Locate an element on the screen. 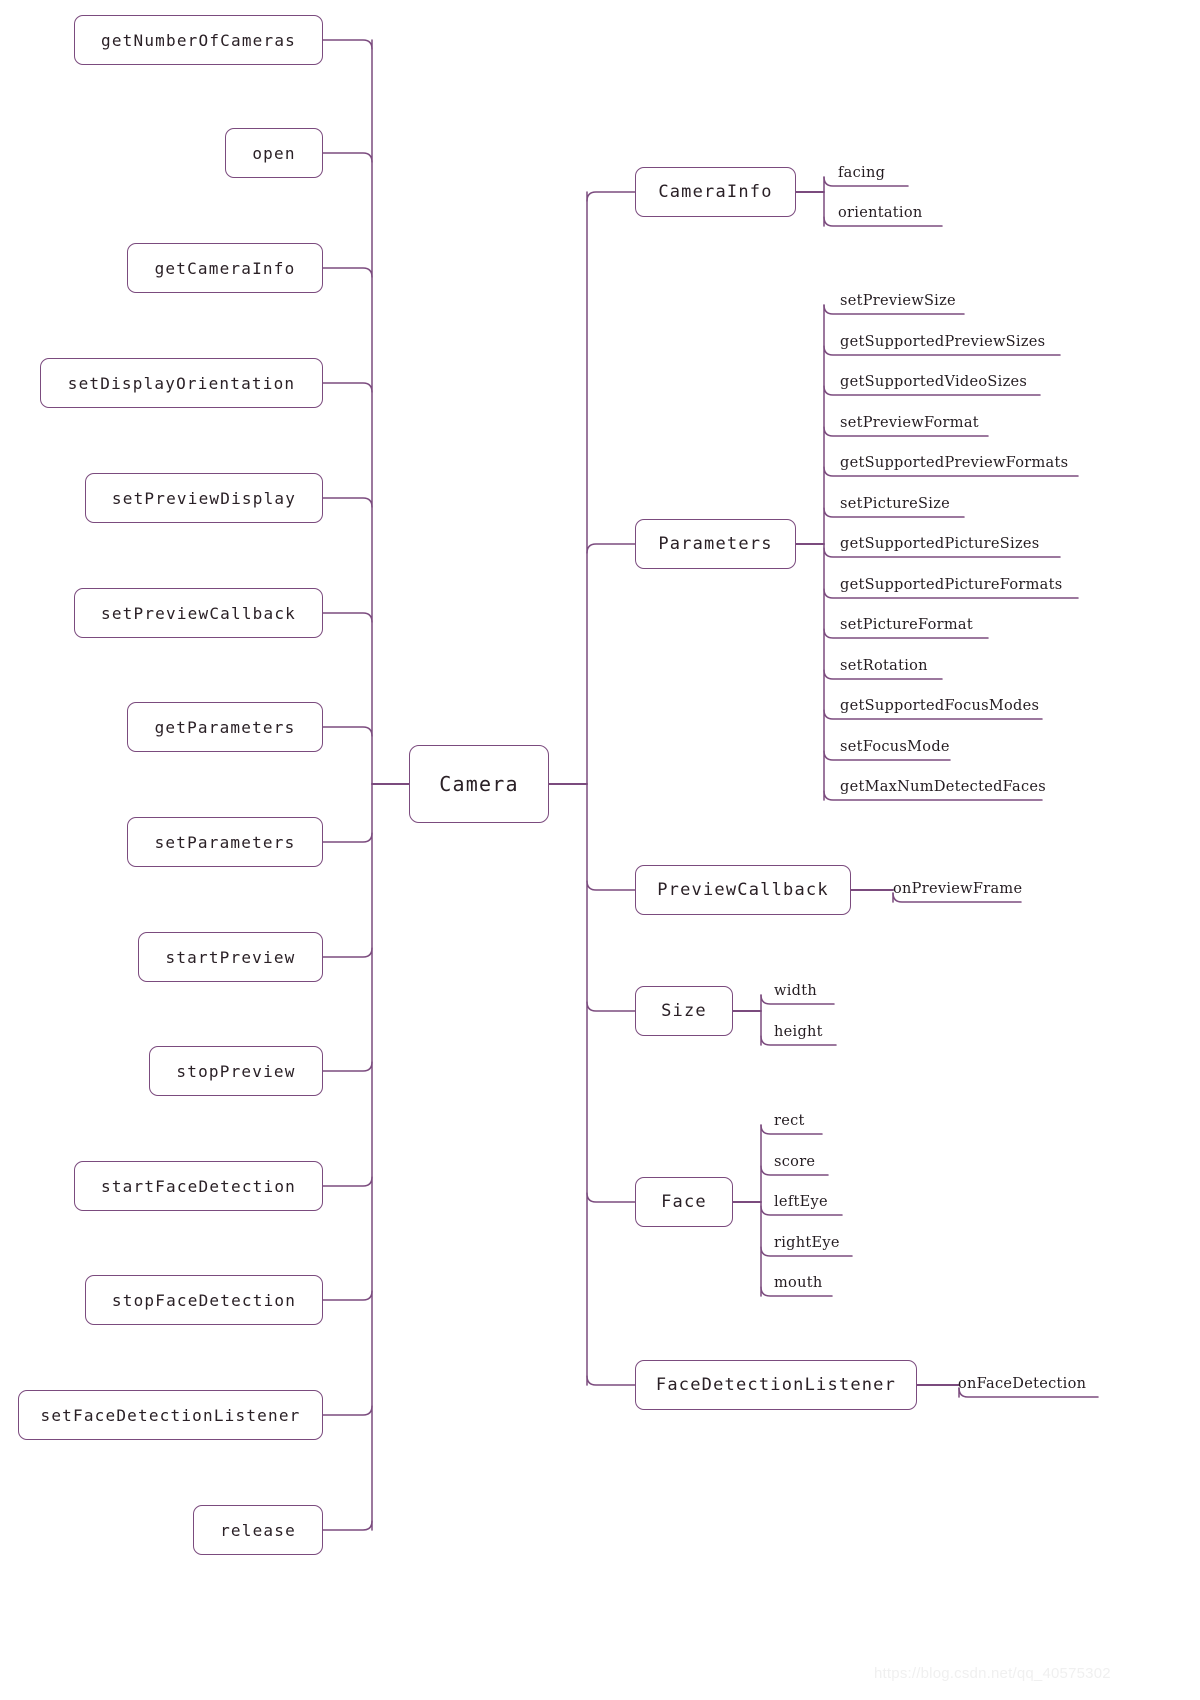  branch-node: FaceDetectionListener is located at coordinates (776, 1385).